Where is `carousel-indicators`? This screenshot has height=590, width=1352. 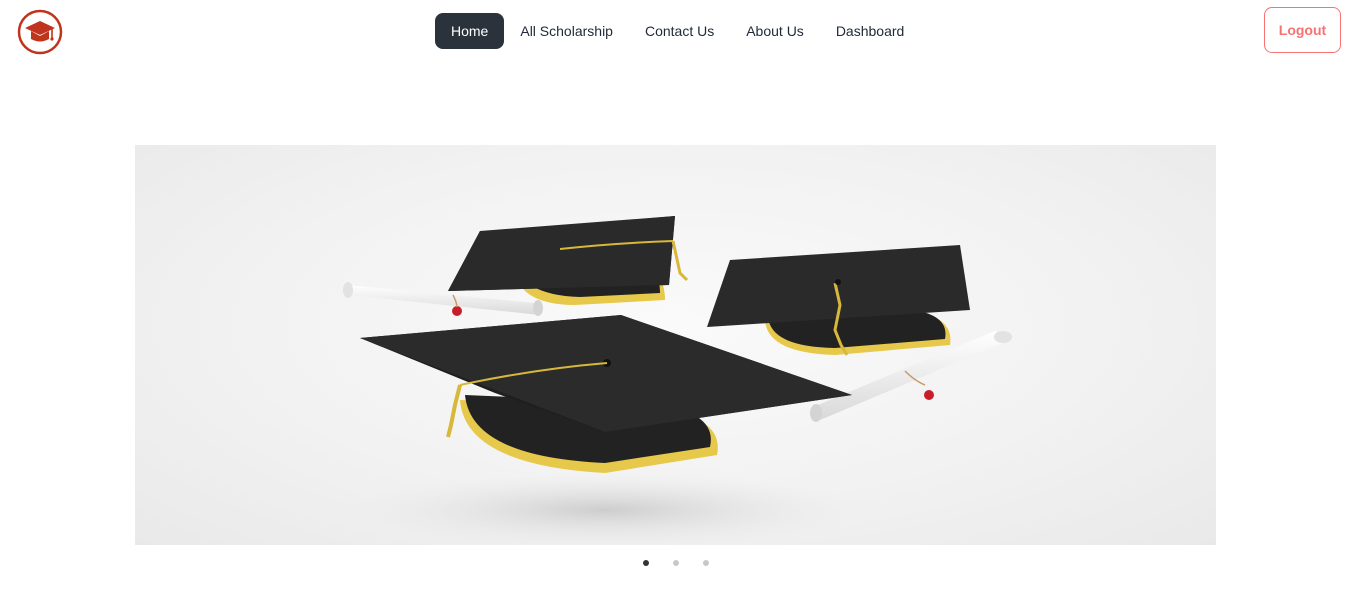 carousel-indicators is located at coordinates (676, 563).